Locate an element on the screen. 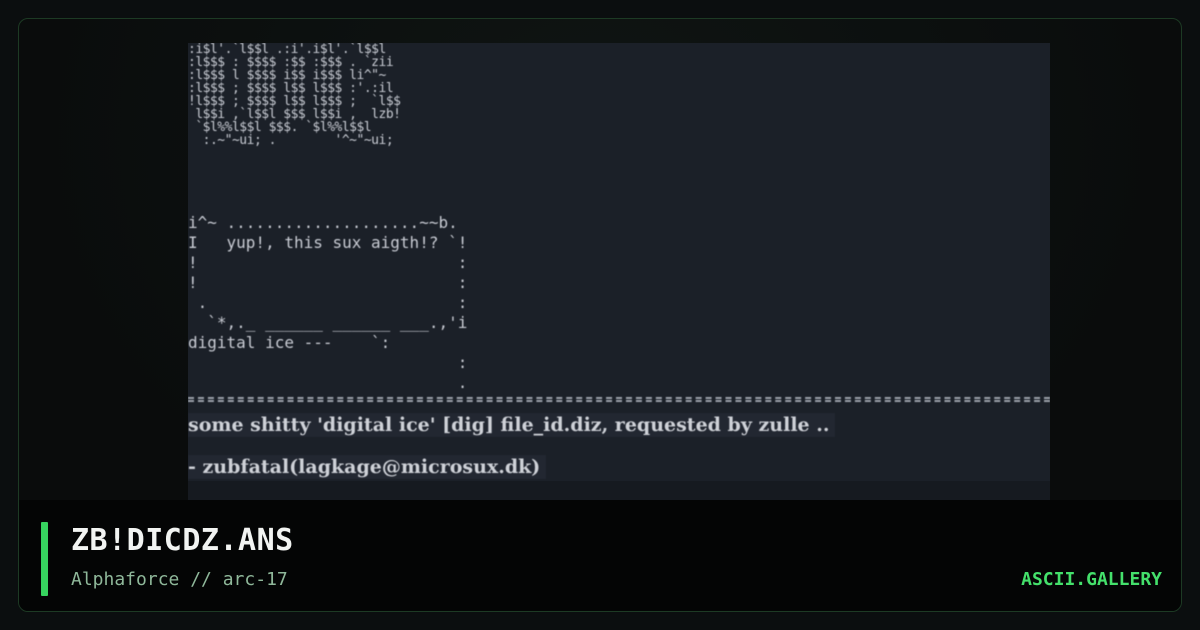 This screenshot has width=1200, height=630. ascii-divider is located at coordinates (619, 399).